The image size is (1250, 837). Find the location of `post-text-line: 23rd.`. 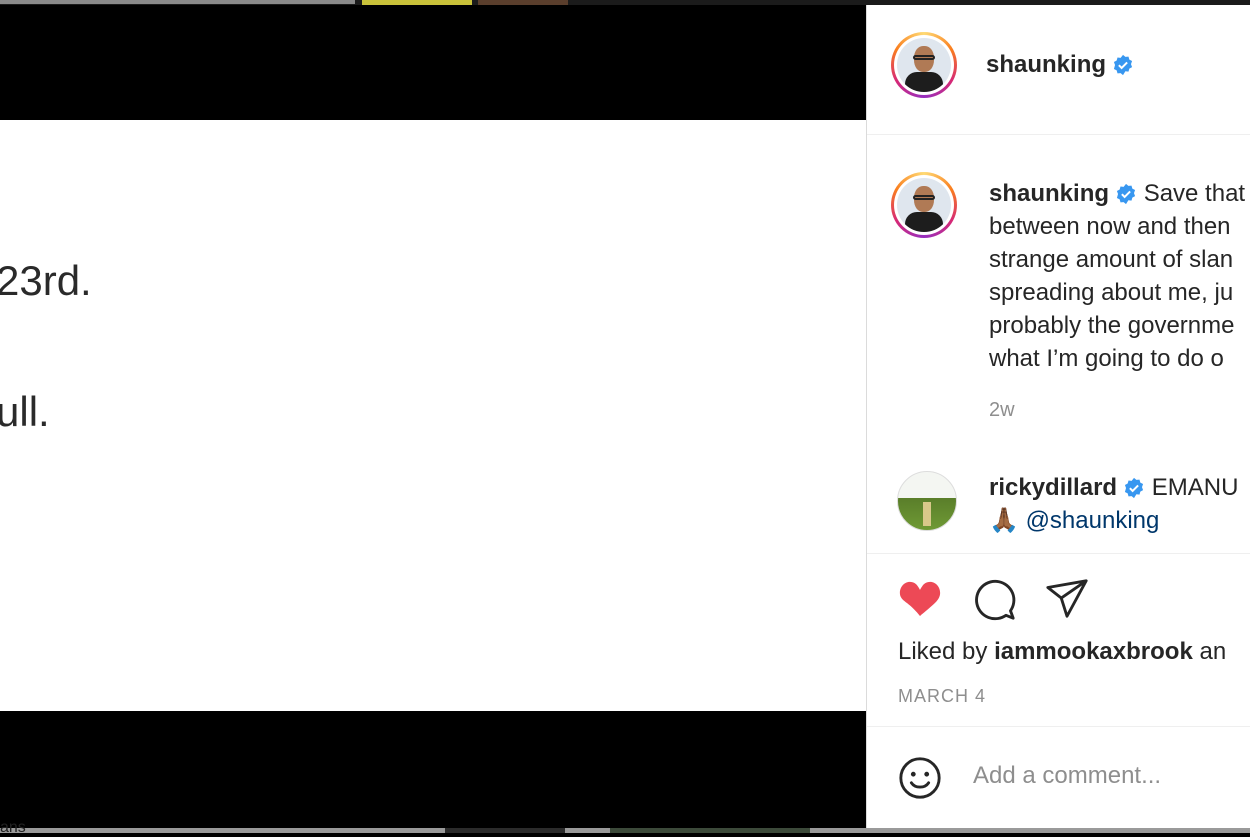

post-text-line: 23rd. is located at coordinates (46, 280).